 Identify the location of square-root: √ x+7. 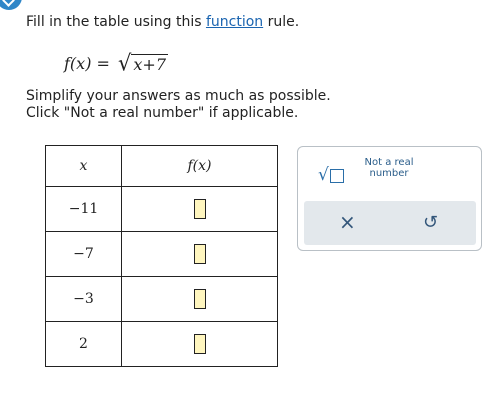
(143, 62).